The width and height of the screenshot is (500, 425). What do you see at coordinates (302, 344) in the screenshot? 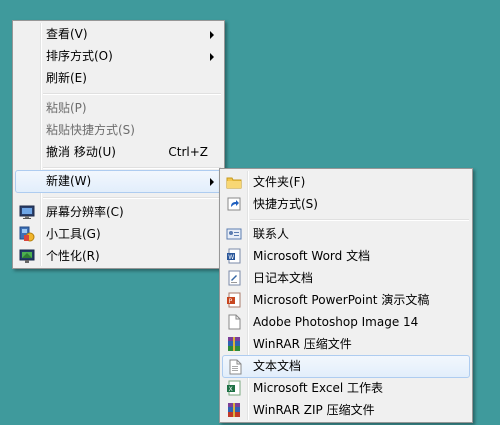
I see `menu-item-label: WinRAR 压缩文件` at bounding box center [302, 344].